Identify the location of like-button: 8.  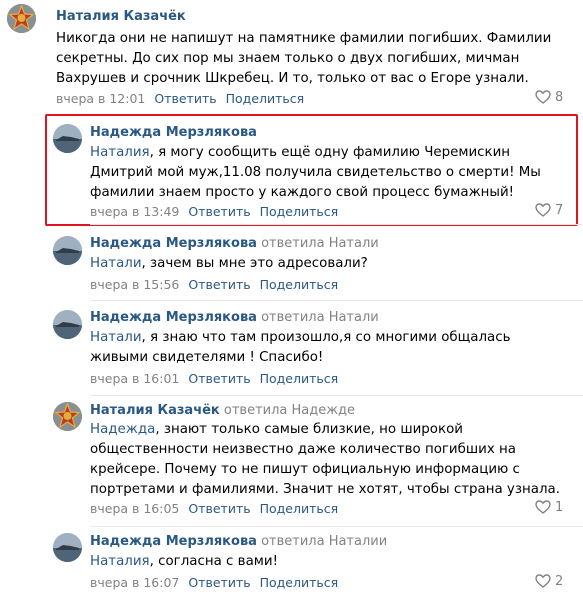
(549, 98).